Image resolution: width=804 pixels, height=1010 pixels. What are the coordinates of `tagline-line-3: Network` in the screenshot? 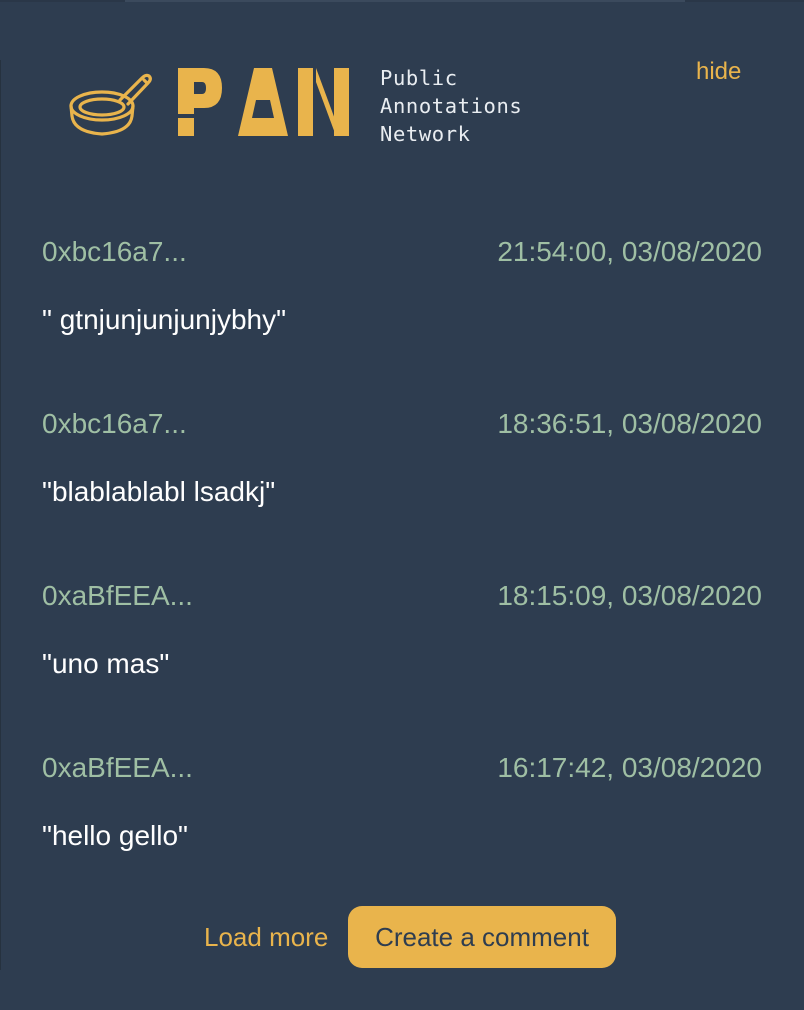 It's located at (425, 134).